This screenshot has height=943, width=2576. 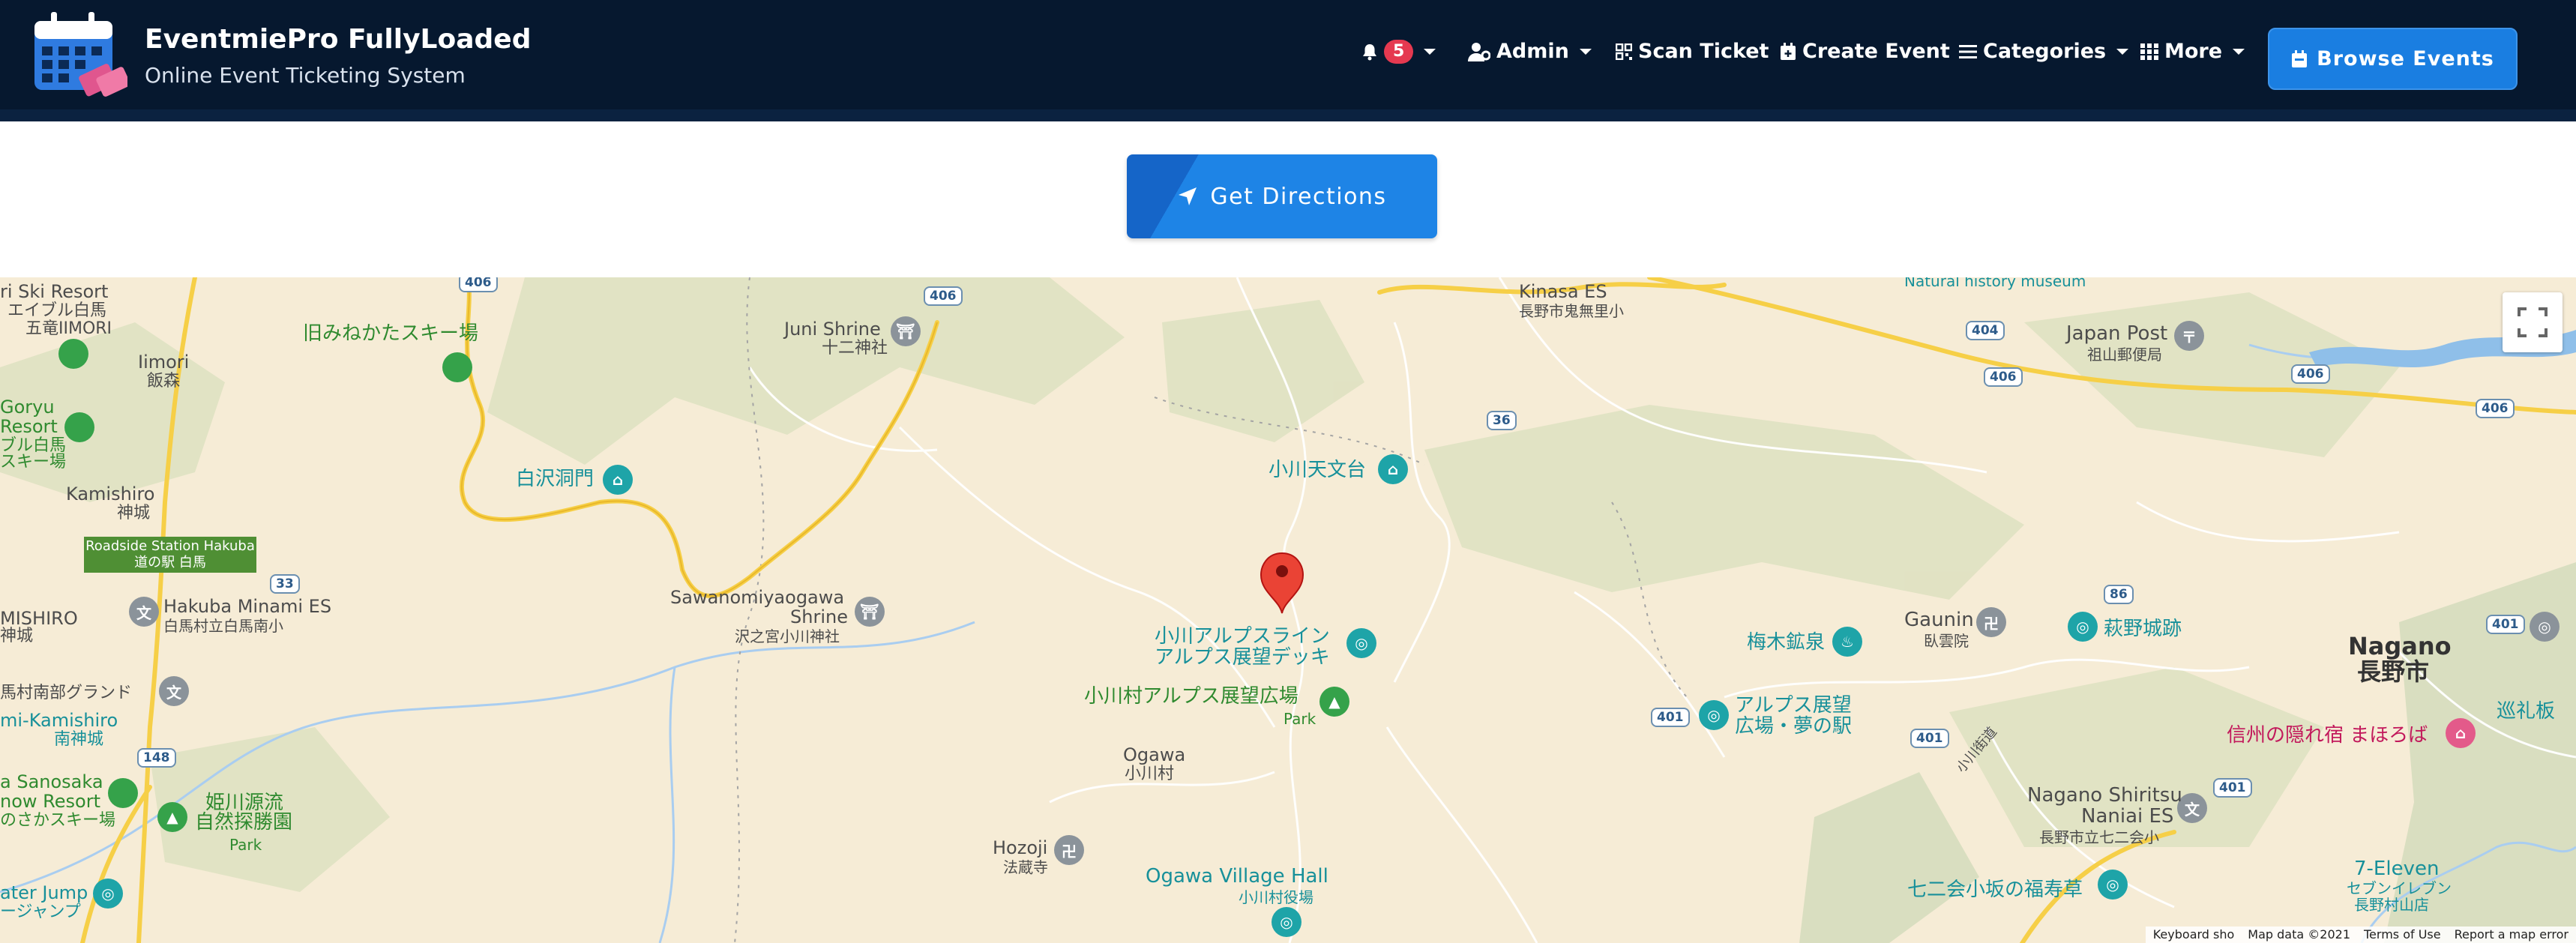 What do you see at coordinates (2194, 935) in the screenshot?
I see `keyboard-shortcuts-link: Keyboard sho` at bounding box center [2194, 935].